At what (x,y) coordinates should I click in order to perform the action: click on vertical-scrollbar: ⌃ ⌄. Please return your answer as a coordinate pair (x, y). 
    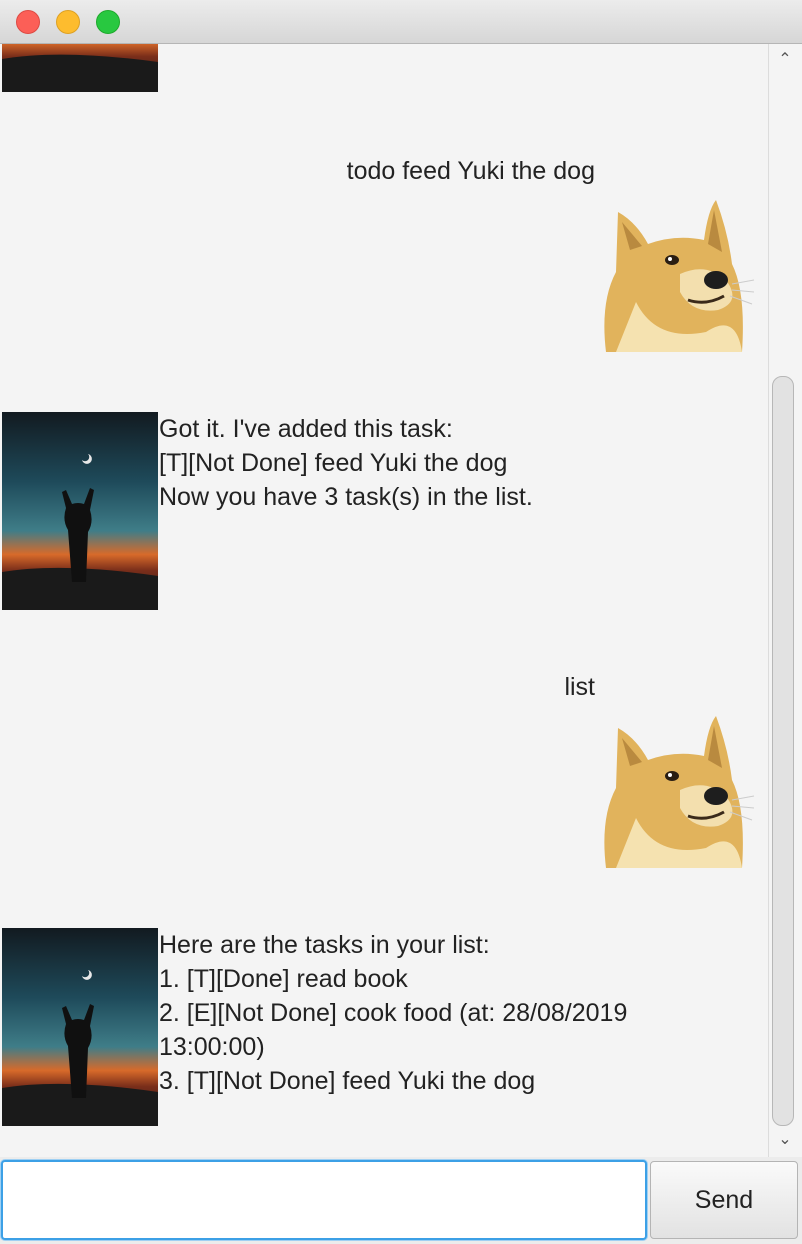
    Looking at the image, I should click on (784, 600).